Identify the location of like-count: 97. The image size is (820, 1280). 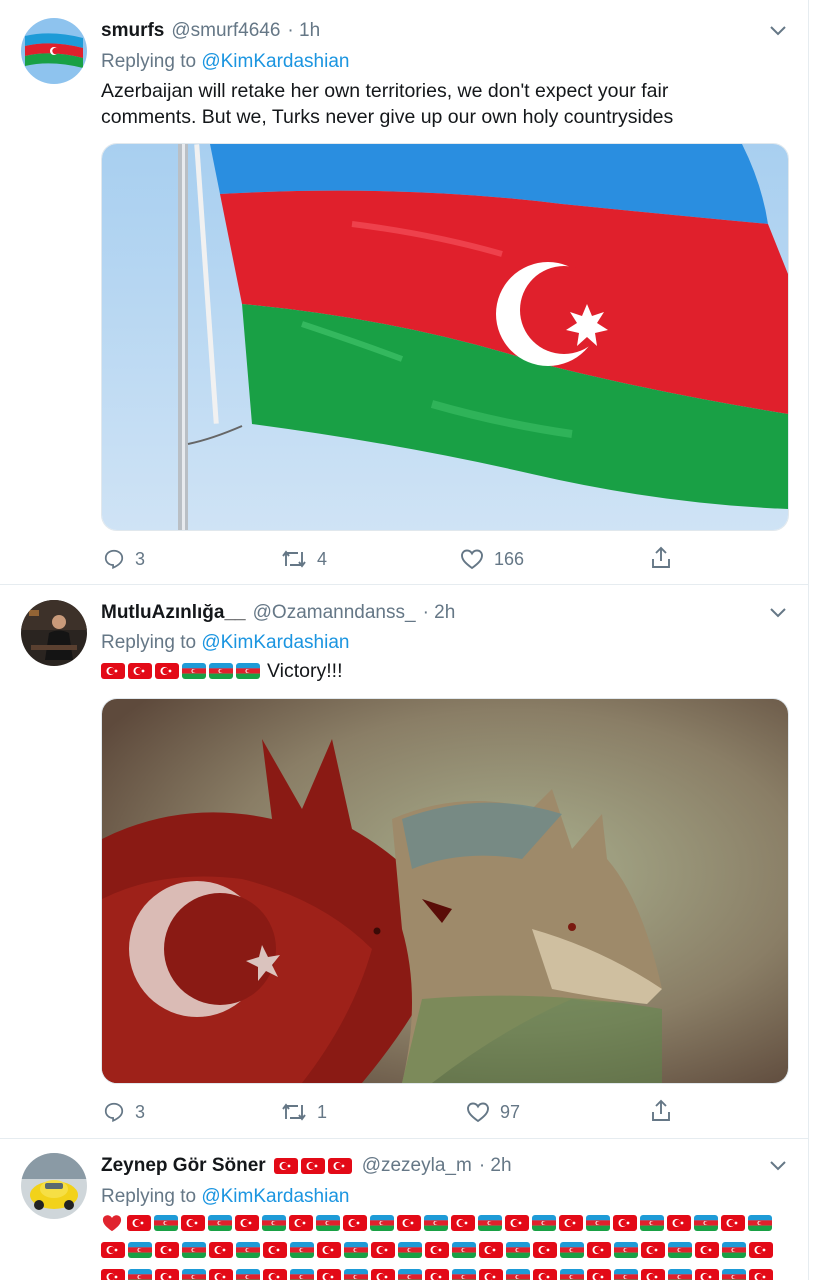
(510, 1111).